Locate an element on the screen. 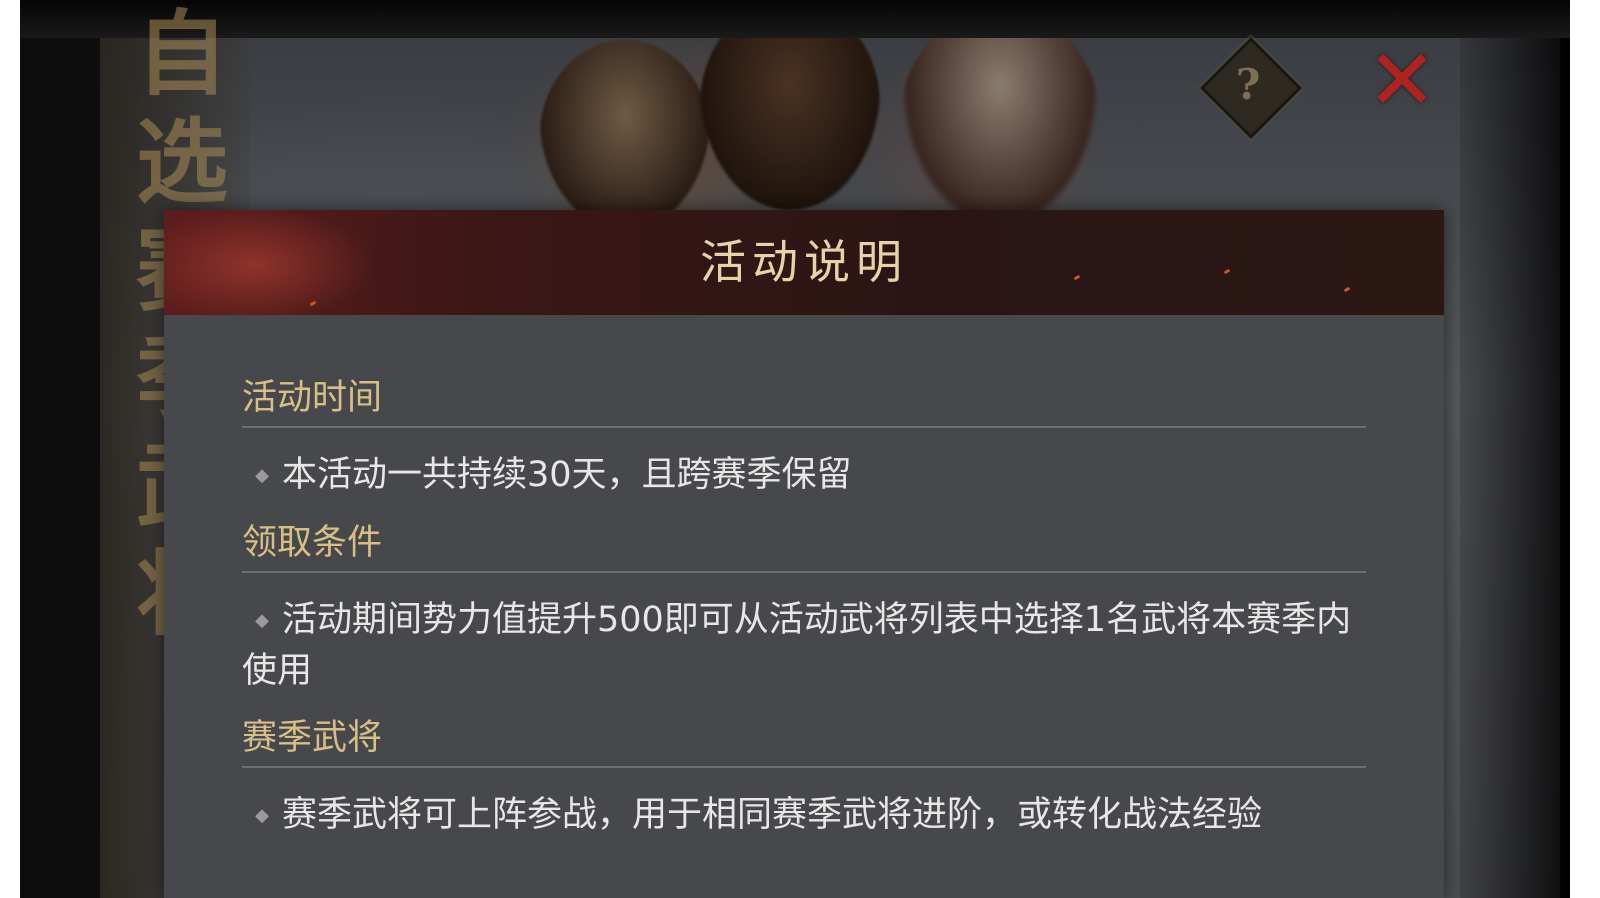  section-title: 领取条件 is located at coordinates (312, 543).